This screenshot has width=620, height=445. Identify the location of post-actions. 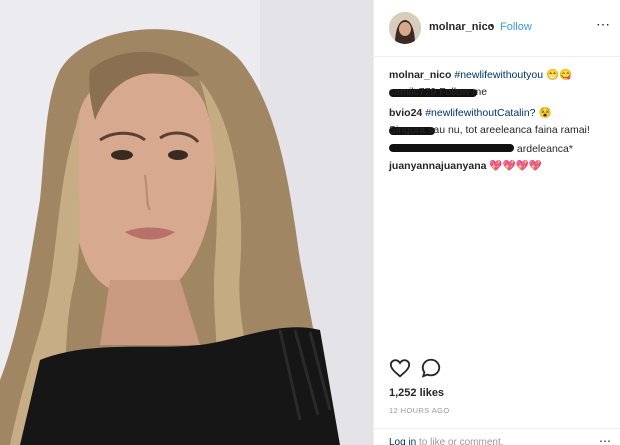
(499, 369).